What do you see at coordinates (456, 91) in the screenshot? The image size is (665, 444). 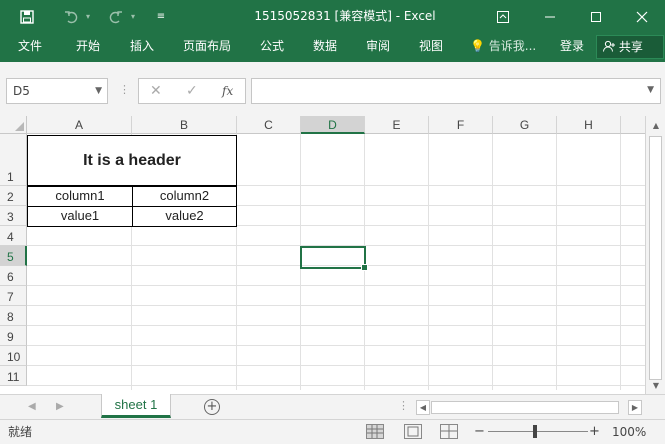 I see `formula-input: ▼` at bounding box center [456, 91].